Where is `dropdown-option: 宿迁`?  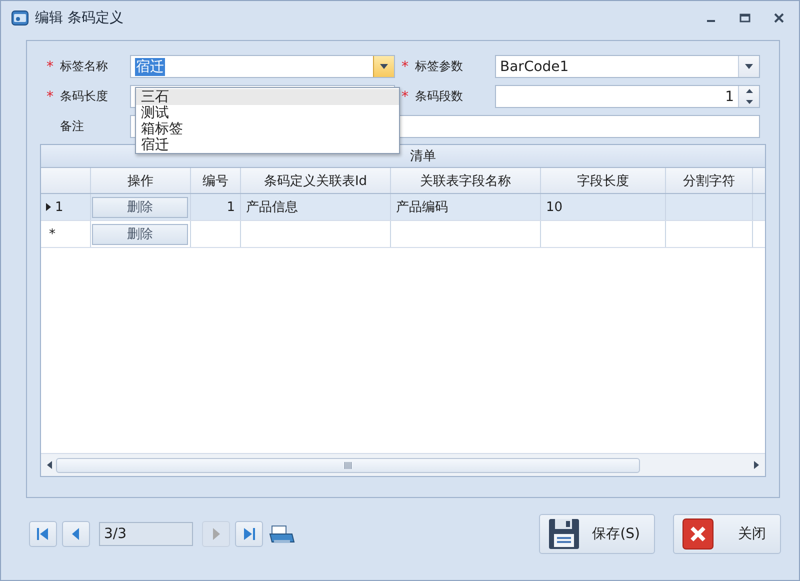
dropdown-option: 宿迁 is located at coordinates (267, 145).